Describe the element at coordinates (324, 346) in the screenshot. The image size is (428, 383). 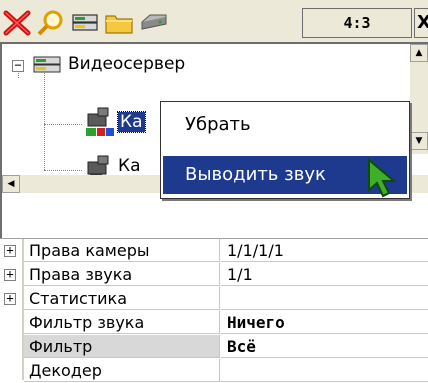
I see `property-value: Всё` at that location.